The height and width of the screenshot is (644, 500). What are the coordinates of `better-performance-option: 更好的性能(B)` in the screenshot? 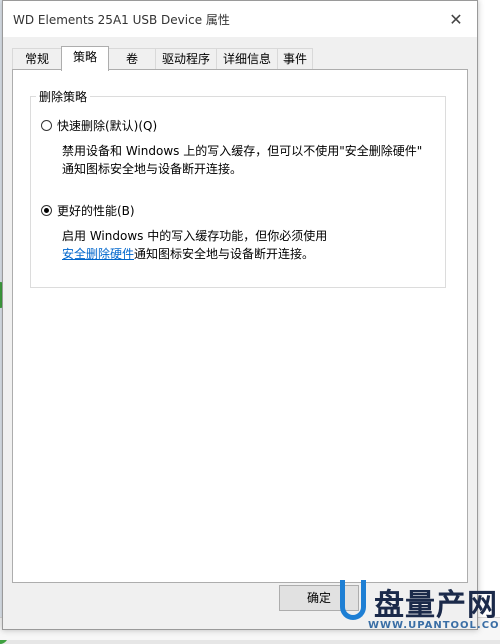 It's located at (88, 210).